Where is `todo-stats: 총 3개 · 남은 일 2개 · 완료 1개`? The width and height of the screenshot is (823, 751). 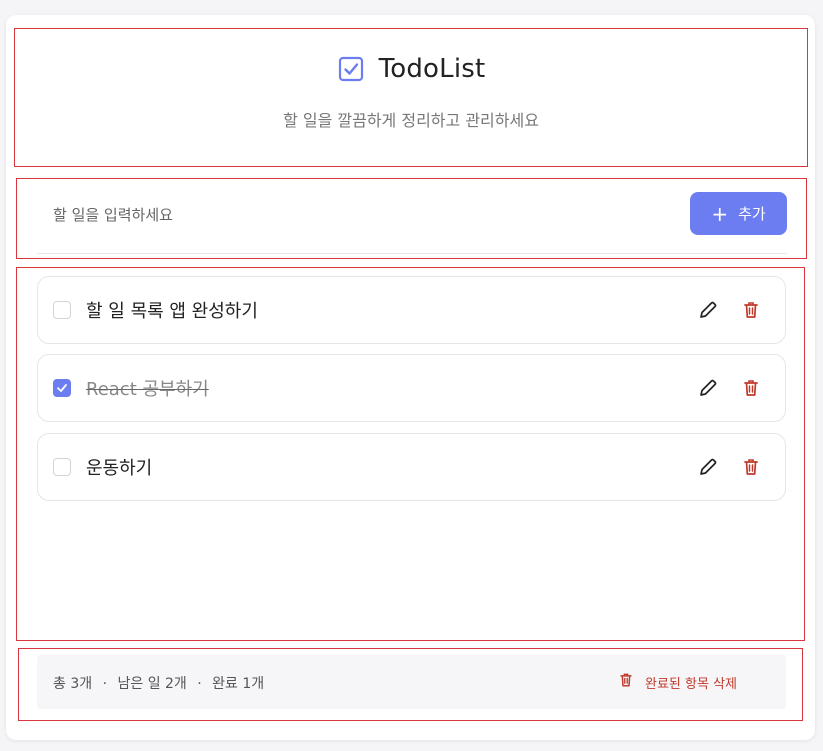 todo-stats: 총 3개 · 남은 일 2개 · 완료 1개 is located at coordinates (158, 683).